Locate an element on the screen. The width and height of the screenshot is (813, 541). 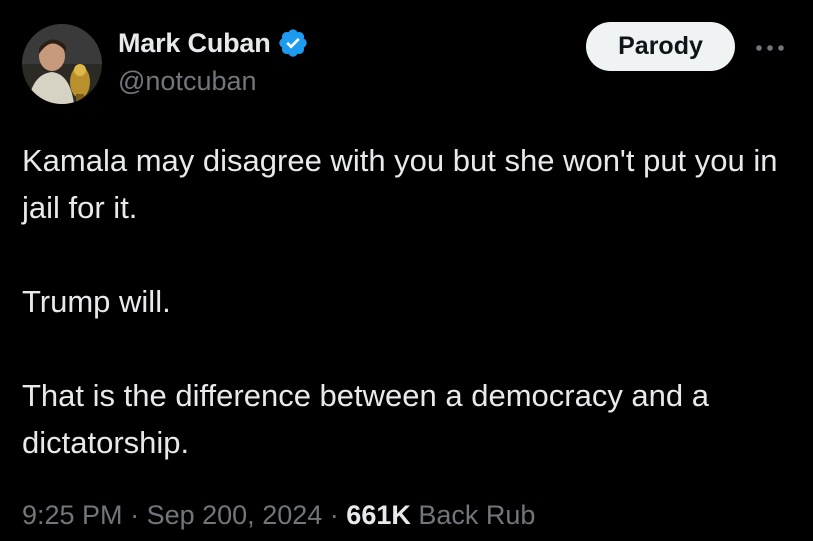
tweet-paragraph-2: Trump will. is located at coordinates (96, 301).